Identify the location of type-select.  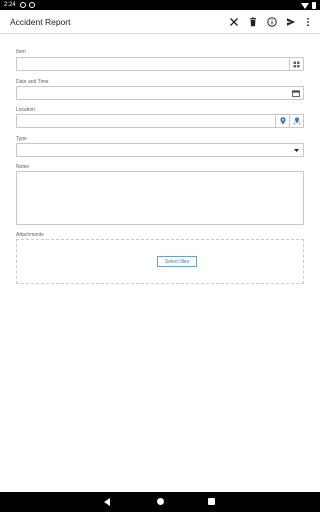
(160, 150).